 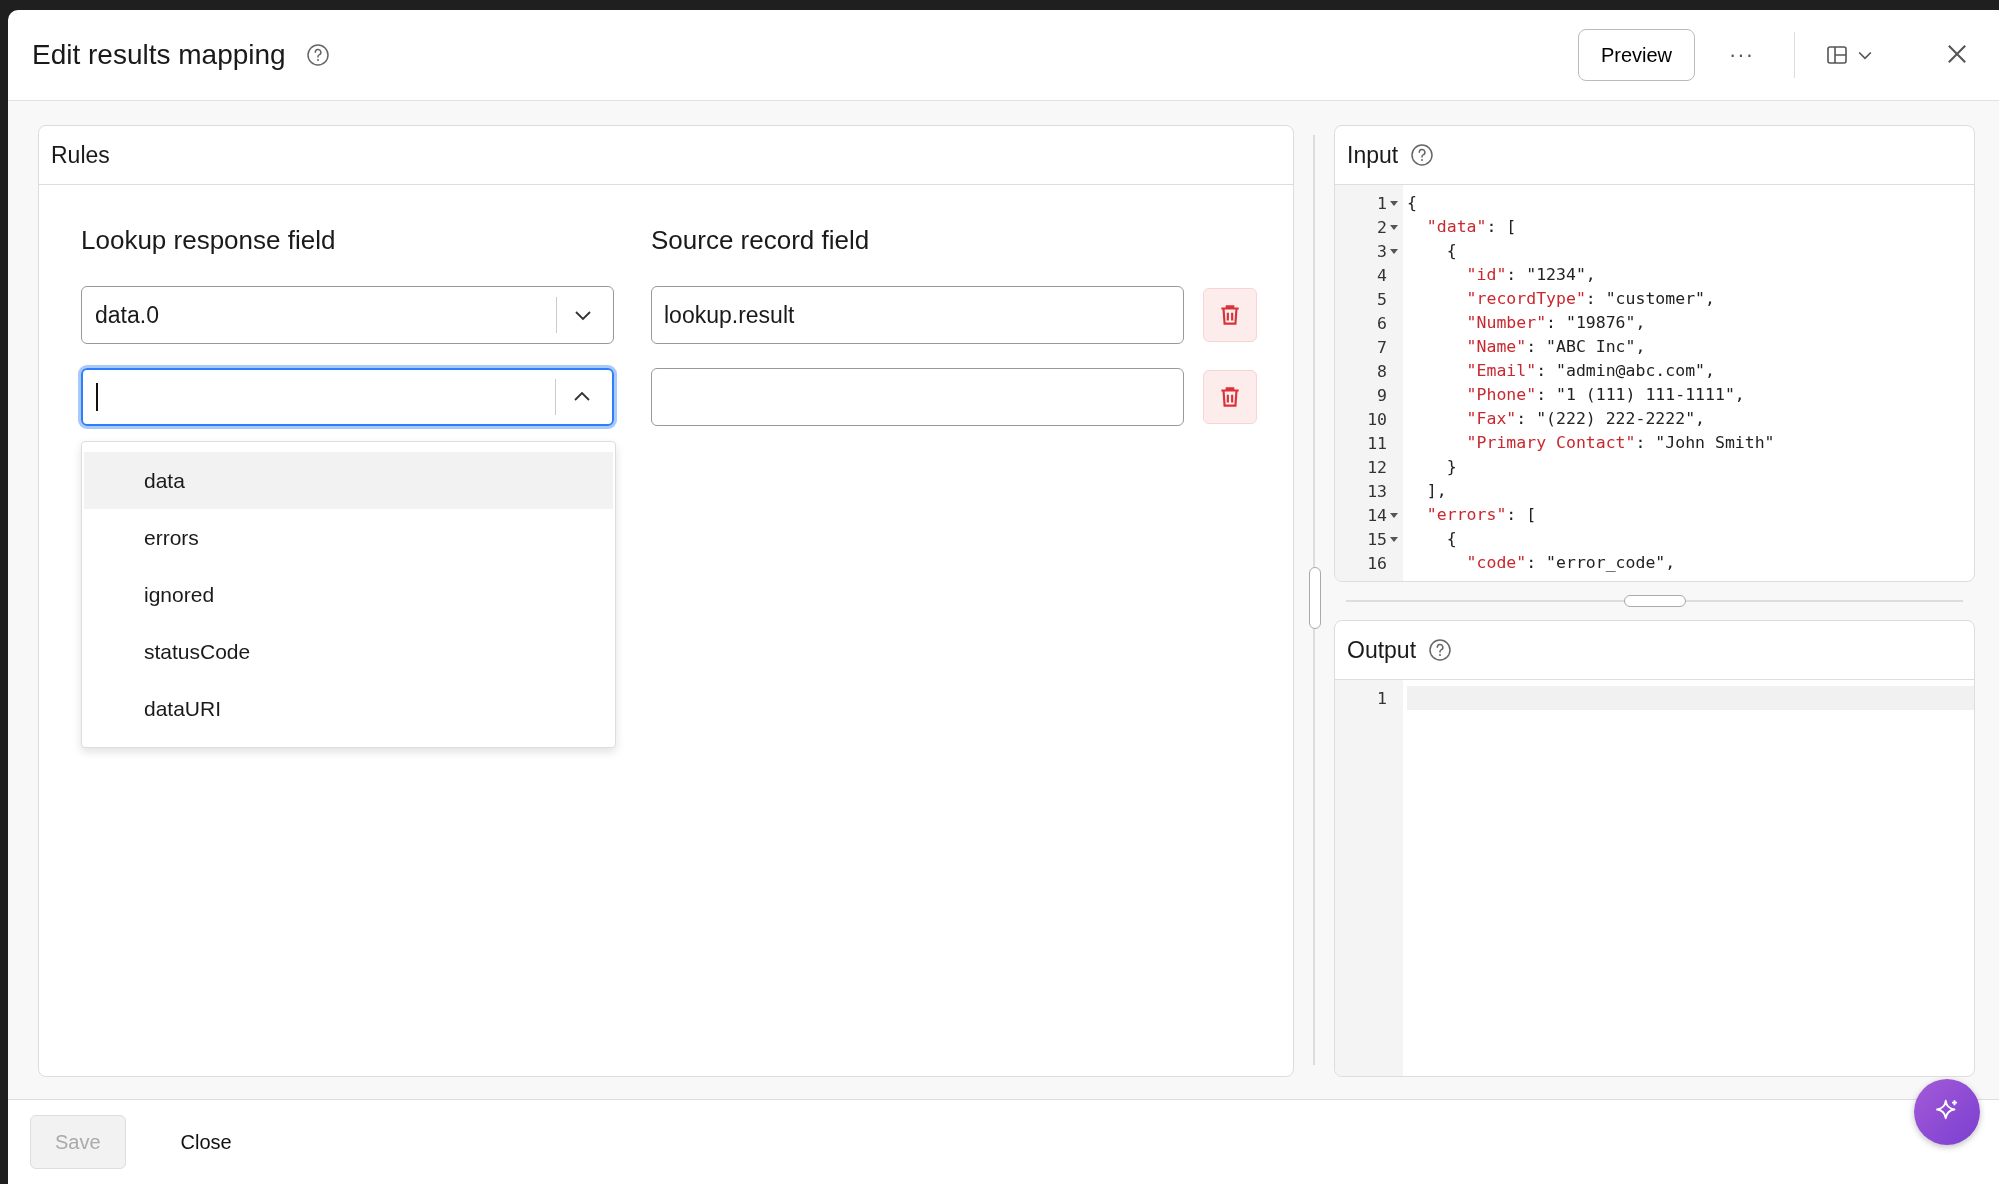 What do you see at coordinates (917, 315) in the screenshot?
I see `source-field: lookup.result` at bounding box center [917, 315].